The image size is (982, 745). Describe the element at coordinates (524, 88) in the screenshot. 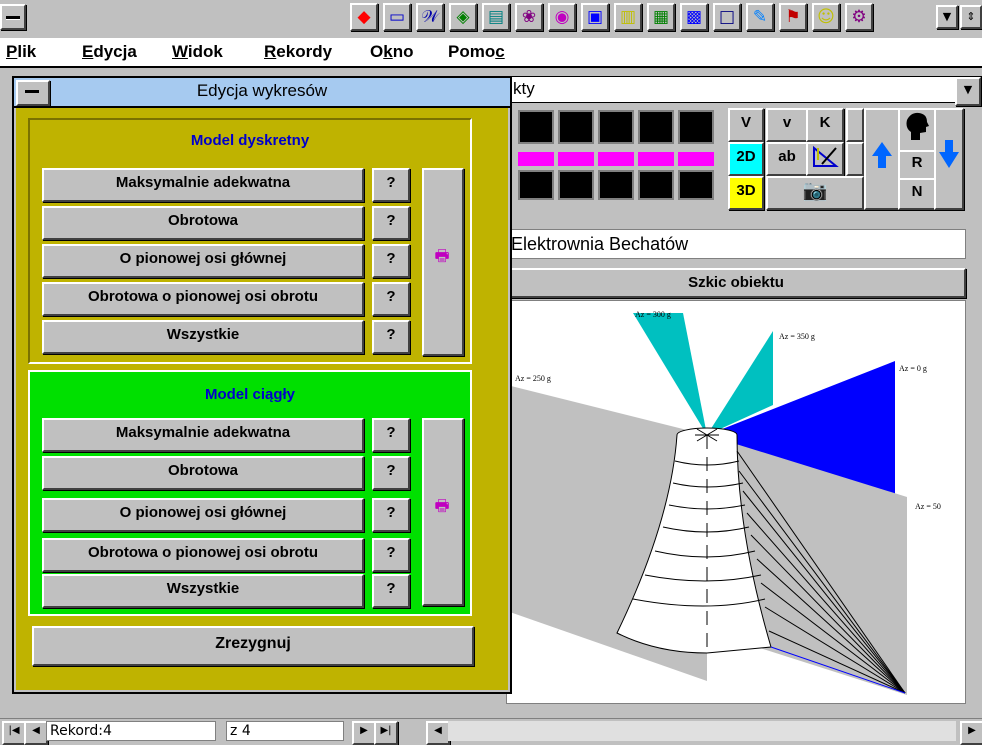

I see `object-combo-value: kty` at that location.